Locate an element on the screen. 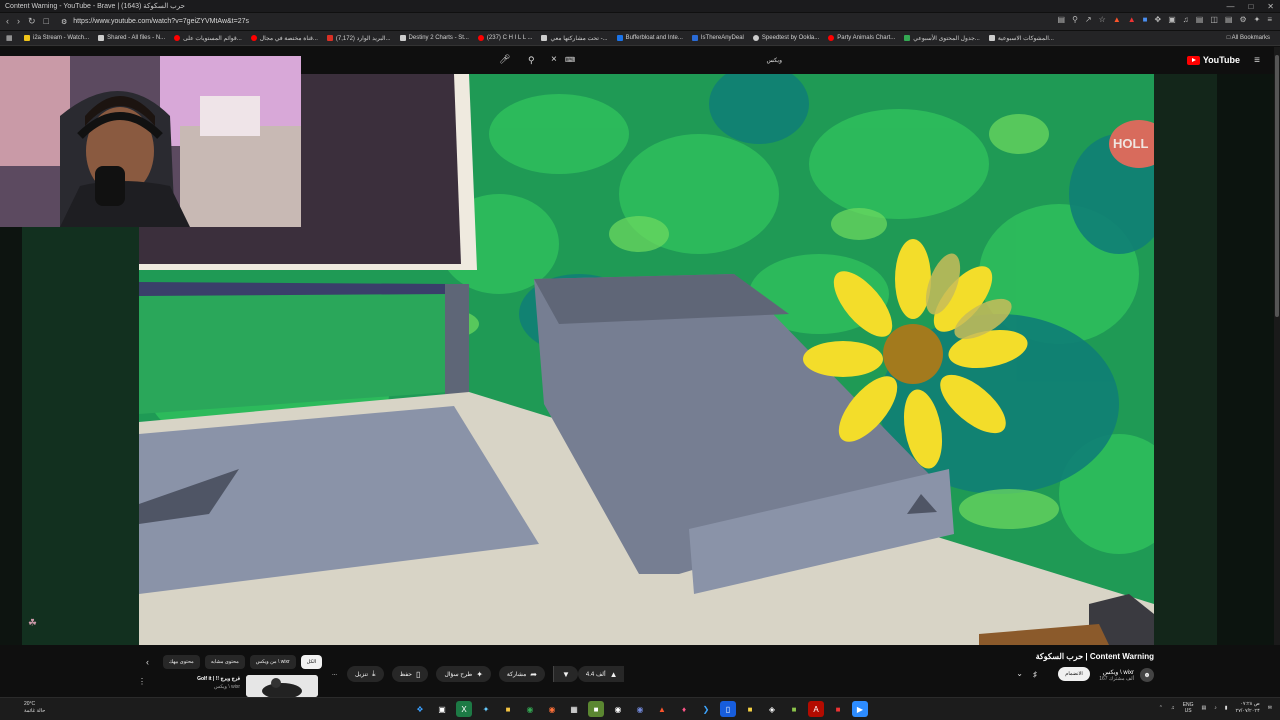  maximize-icon: □ is located at coordinates (1250, 6).